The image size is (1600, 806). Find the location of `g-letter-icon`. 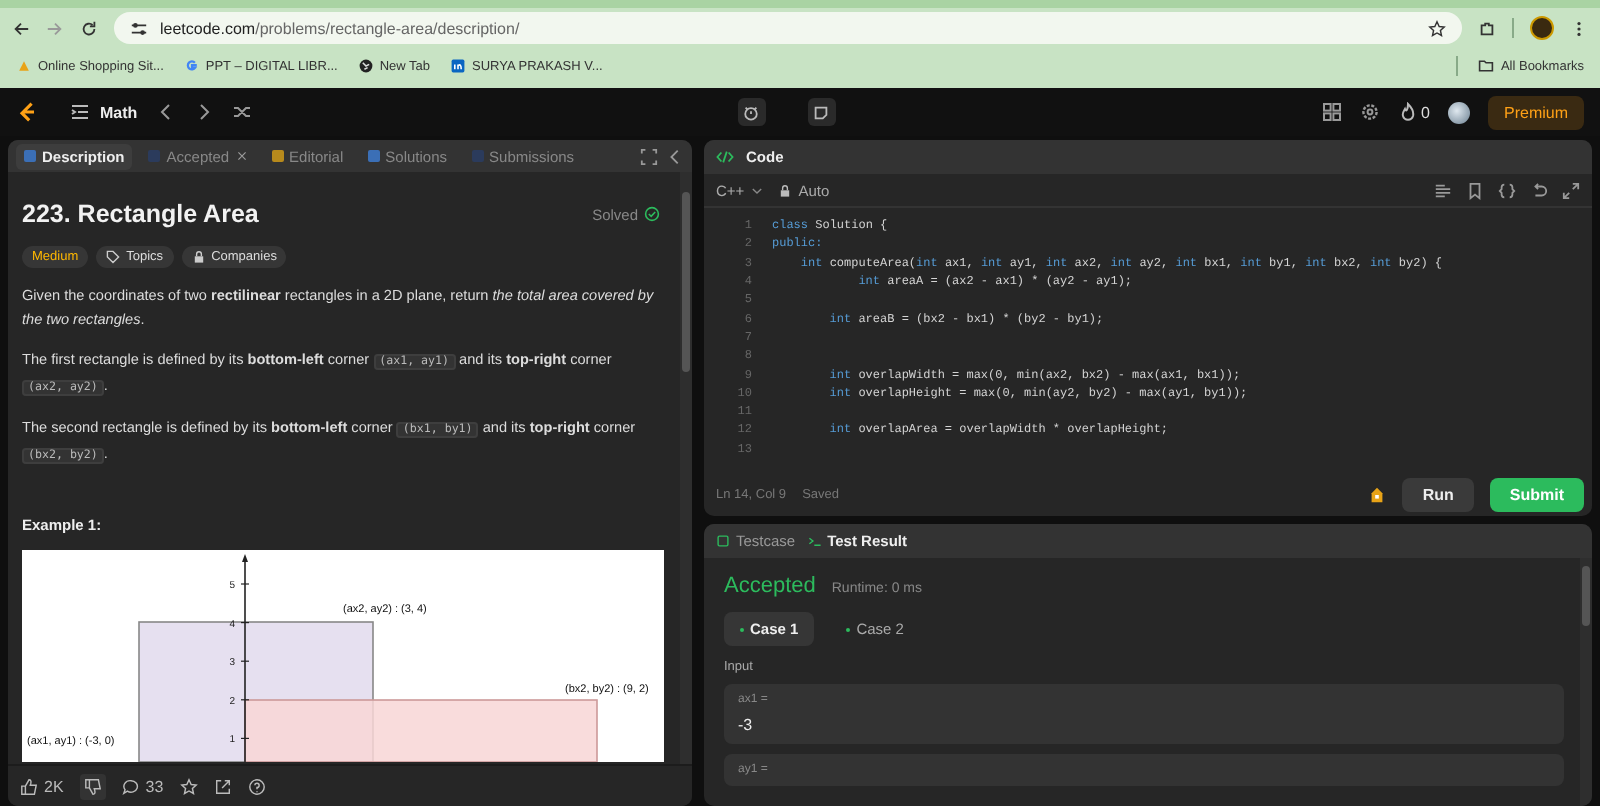

g-letter-icon is located at coordinates (191, 66).